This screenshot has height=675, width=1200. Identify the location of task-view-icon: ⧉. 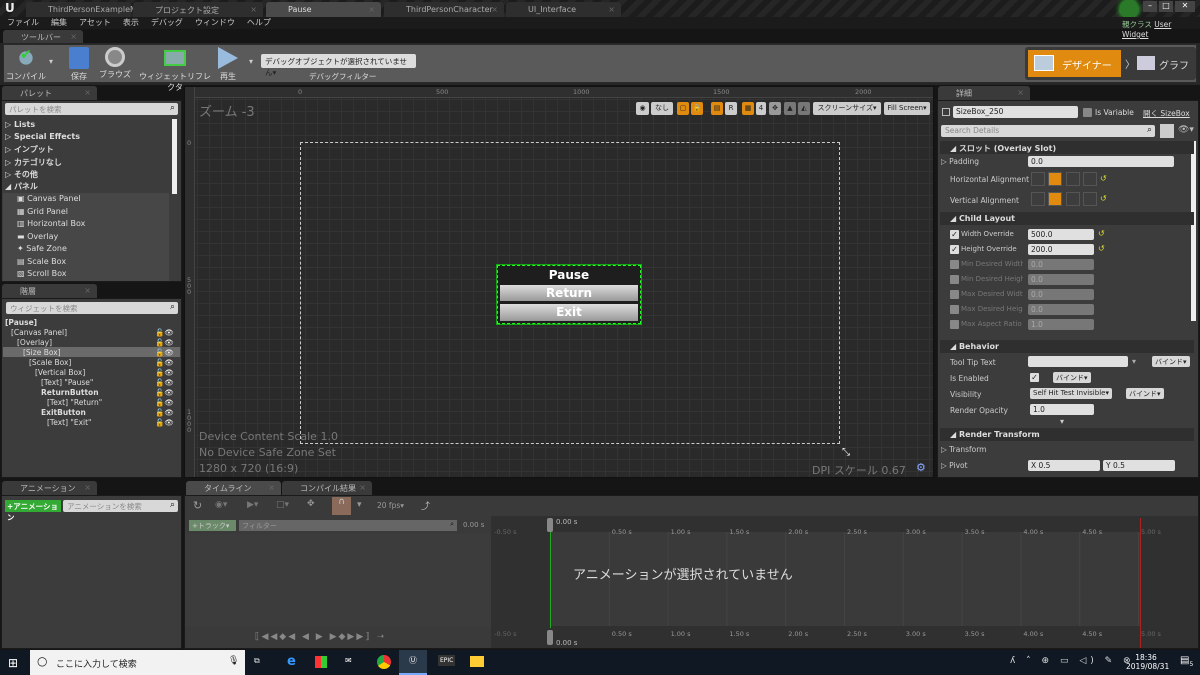
(257, 661).